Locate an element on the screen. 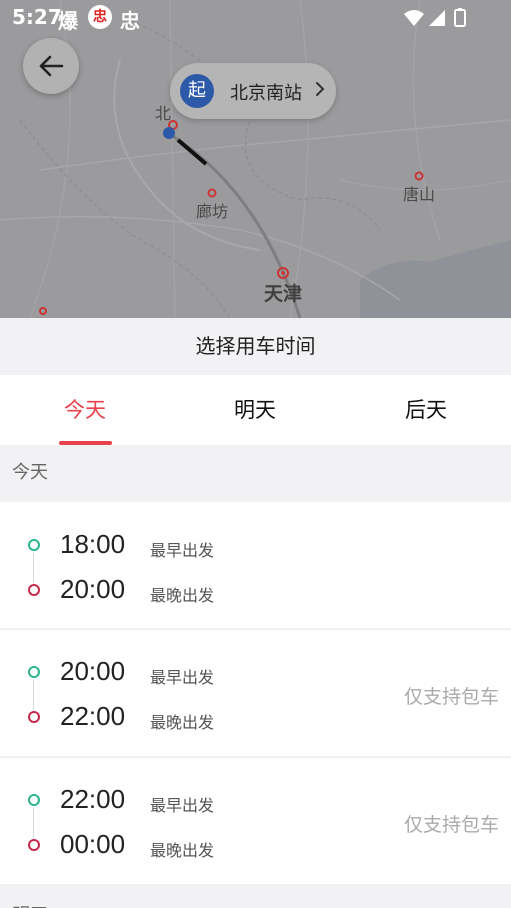  time-slot: 20:00 最早出发 22:00 最晚出发 仅支持包车 is located at coordinates (255, 693).